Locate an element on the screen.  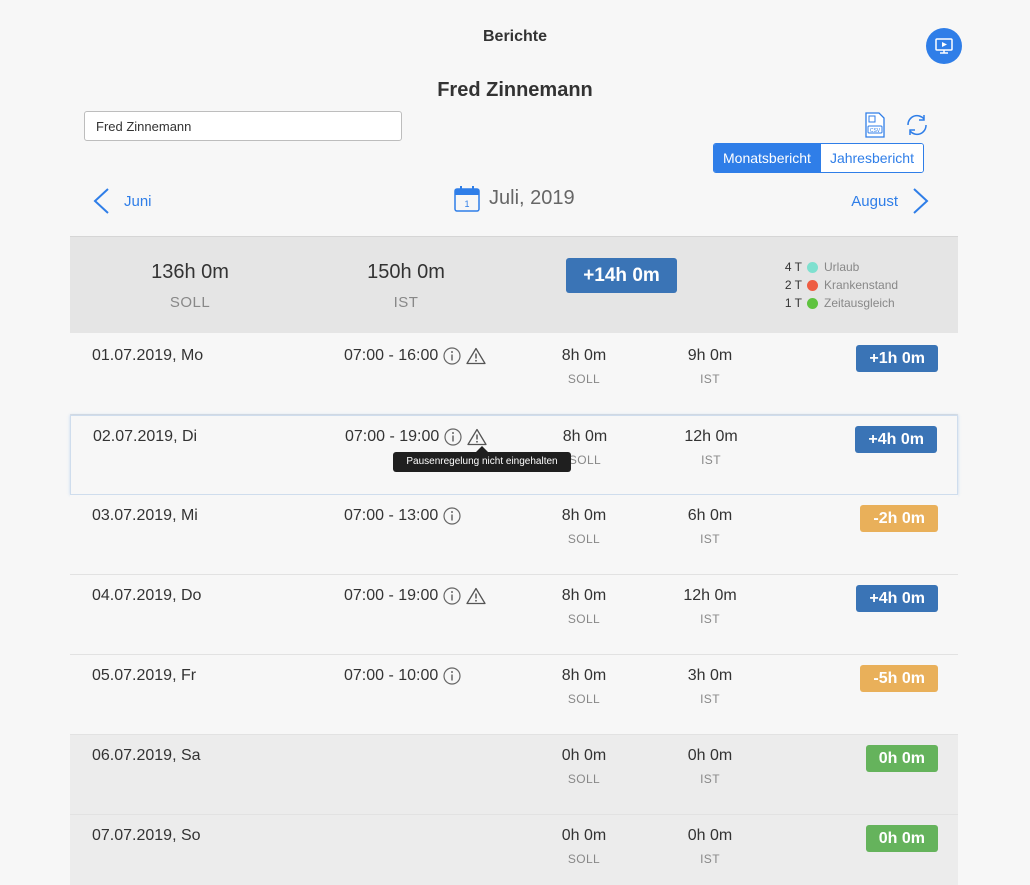
yearly-report-tab: Jahresbericht is located at coordinates (871, 158).